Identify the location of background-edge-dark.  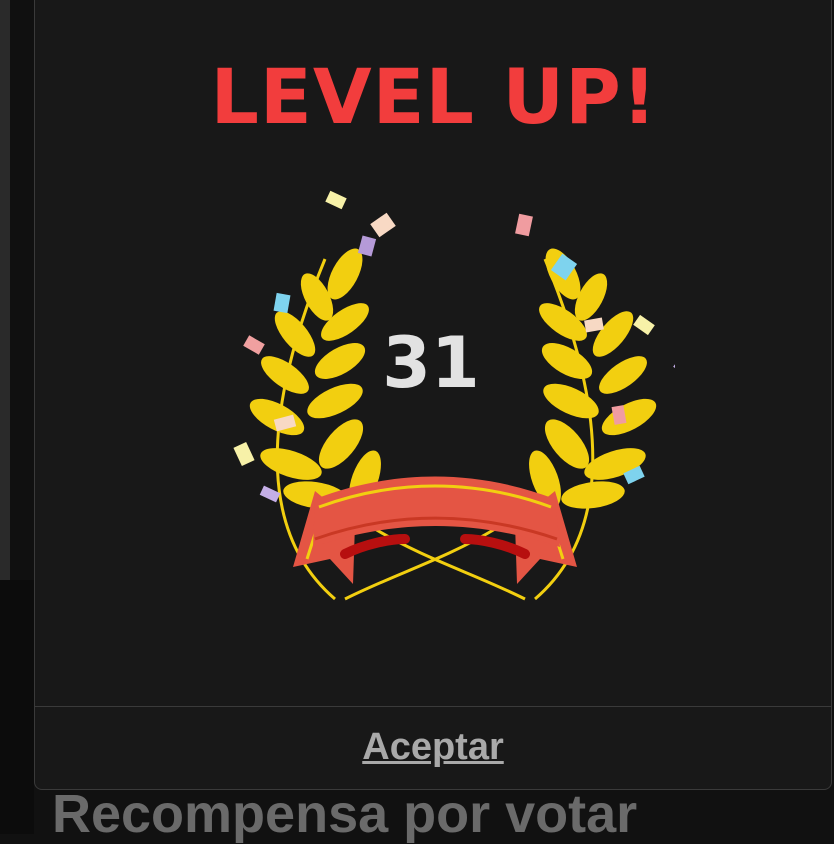
(17, 707).